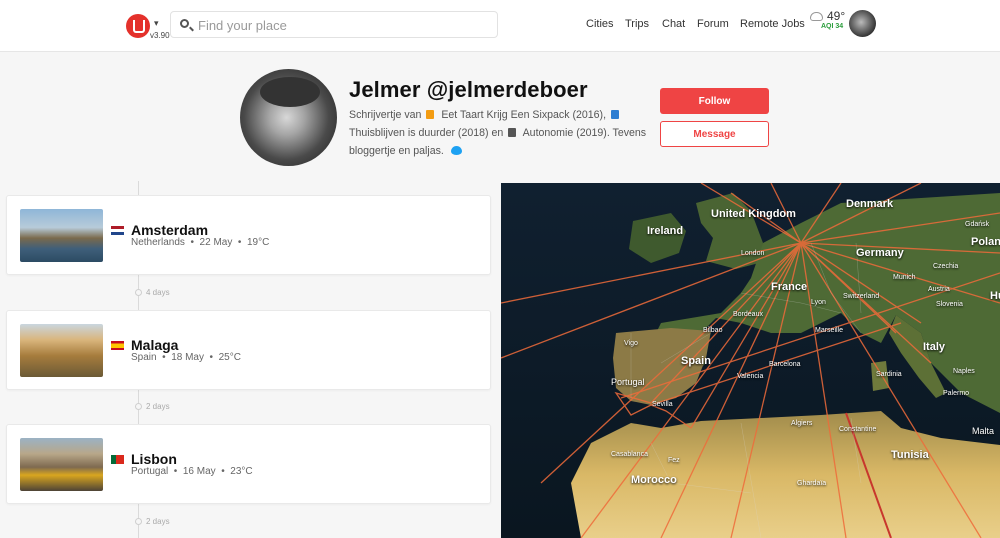 The width and height of the screenshot is (1000, 538). I want to click on user-avatar, so click(862, 23).